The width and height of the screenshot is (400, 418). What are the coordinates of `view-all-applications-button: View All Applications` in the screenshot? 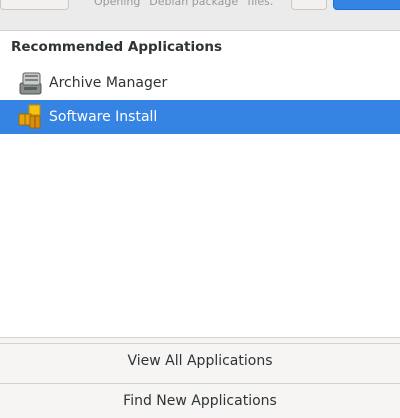 It's located at (200, 360).